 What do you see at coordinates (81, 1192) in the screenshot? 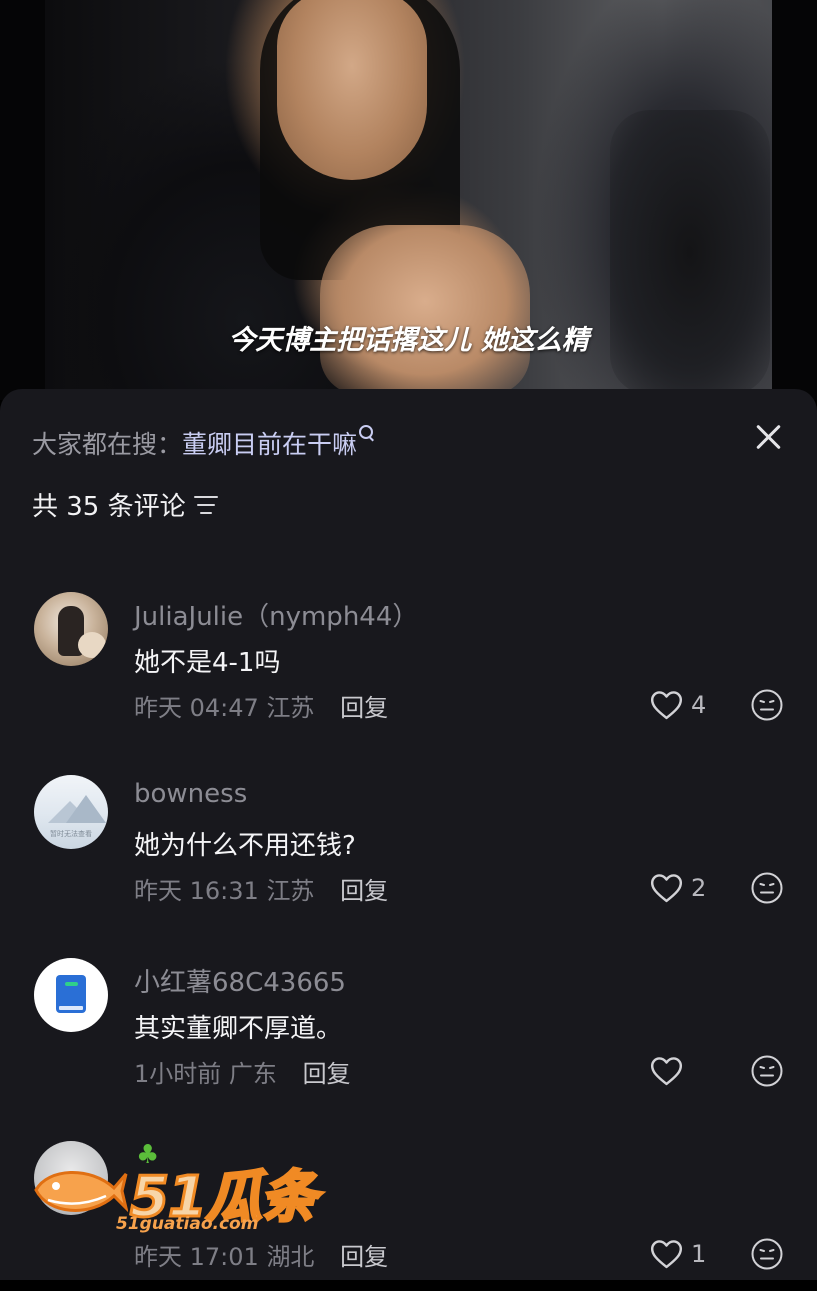
I see `fish-logo-icon` at bounding box center [81, 1192].